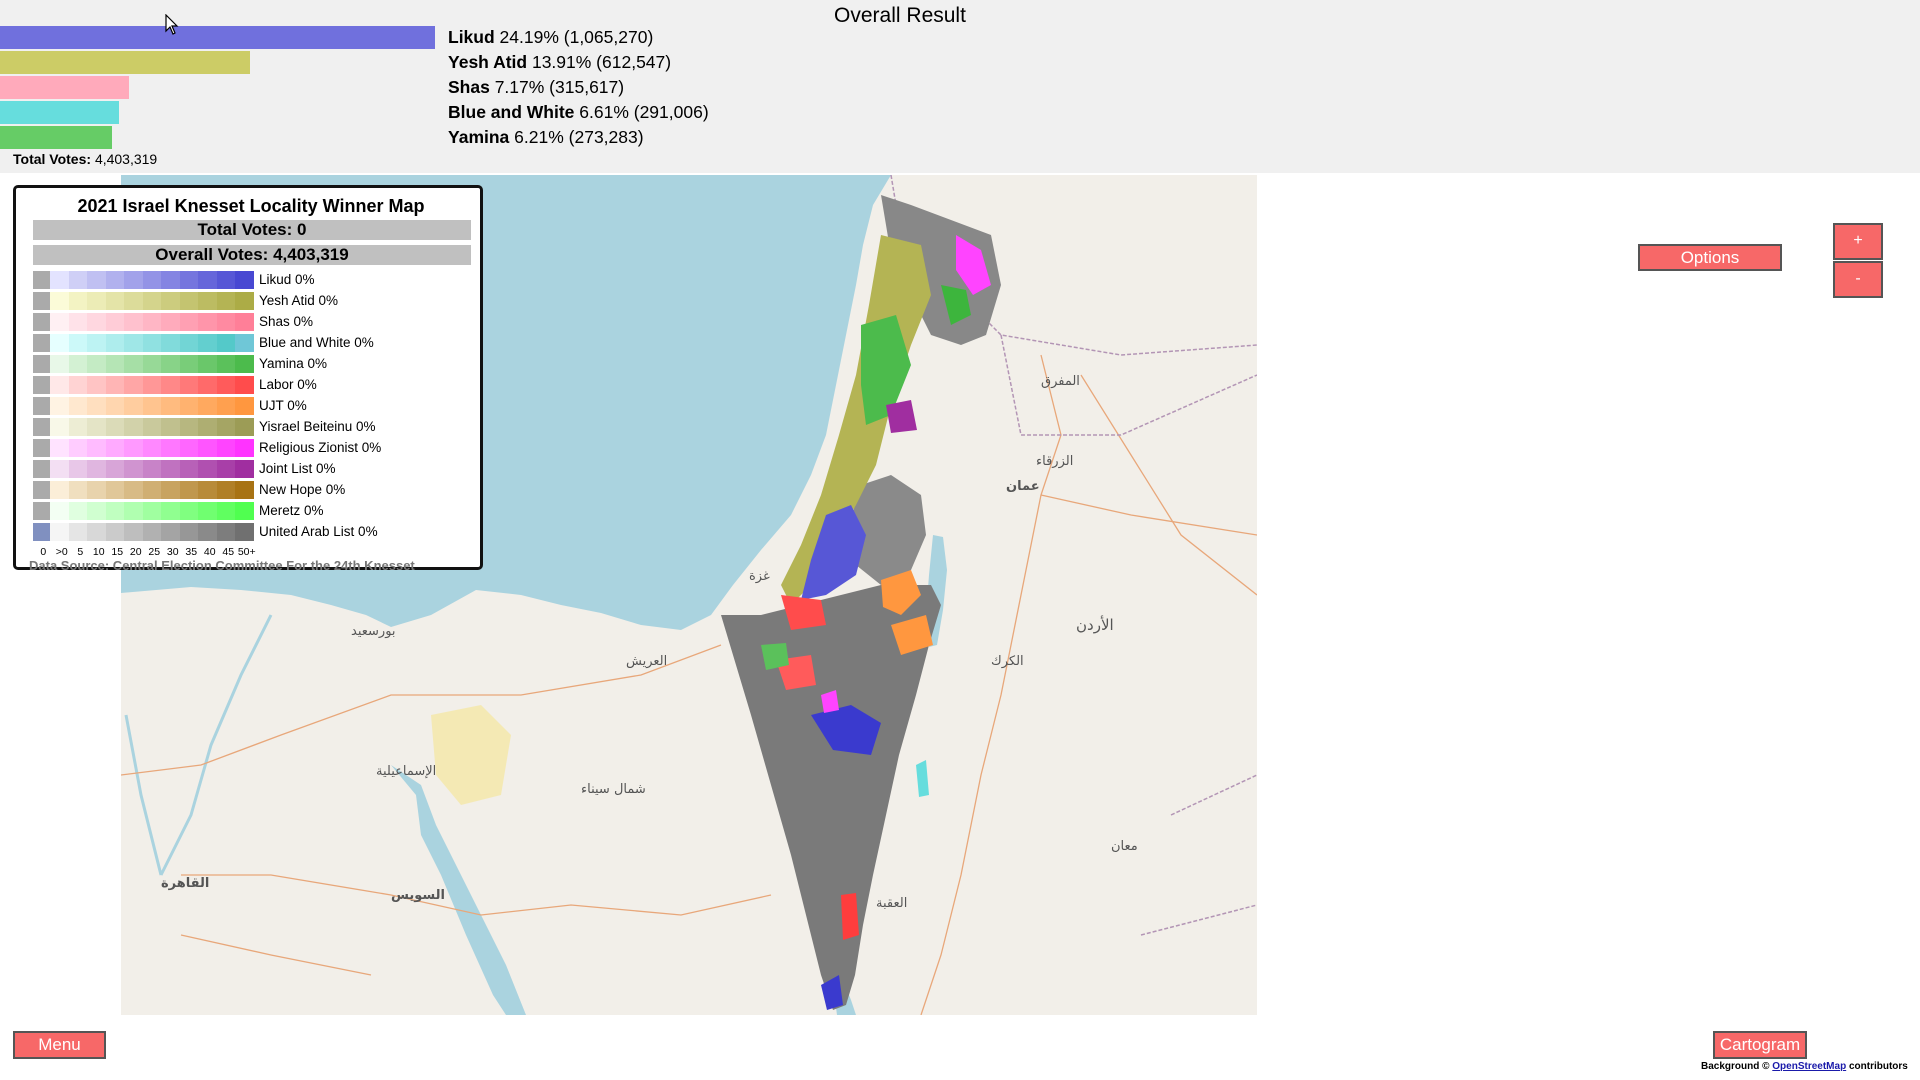 The width and height of the screenshot is (1920, 1080). What do you see at coordinates (291, 510) in the screenshot?
I see `legend-party-label: Meretz 0%` at bounding box center [291, 510].